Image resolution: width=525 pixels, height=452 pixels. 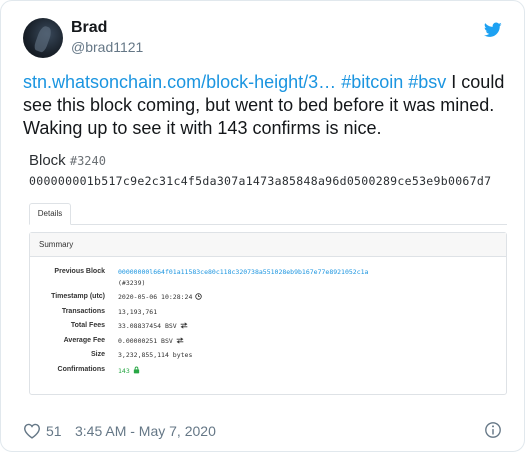 What do you see at coordinates (493, 430) in the screenshot?
I see `info-icon` at bounding box center [493, 430].